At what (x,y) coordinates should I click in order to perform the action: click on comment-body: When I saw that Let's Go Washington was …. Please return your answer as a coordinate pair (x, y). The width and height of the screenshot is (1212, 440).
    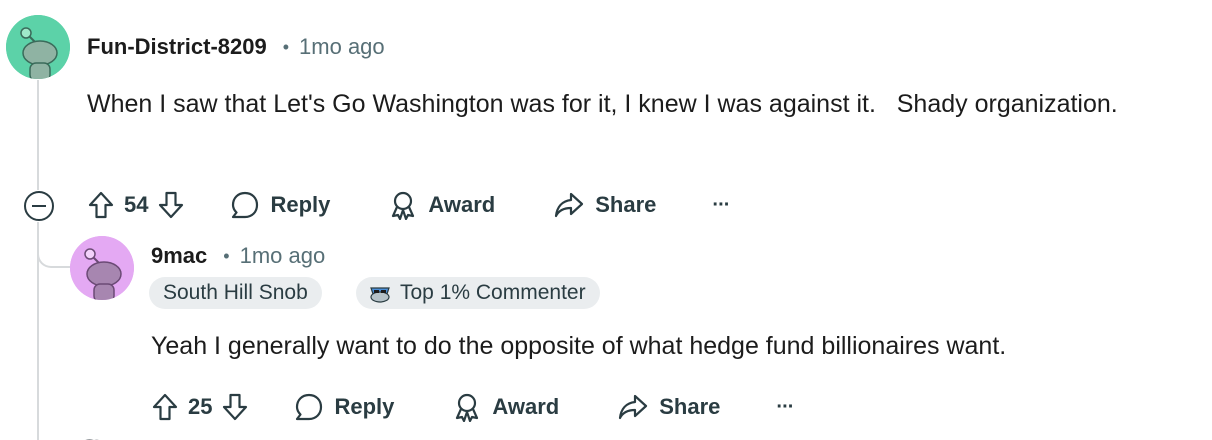
    Looking at the image, I should click on (602, 104).